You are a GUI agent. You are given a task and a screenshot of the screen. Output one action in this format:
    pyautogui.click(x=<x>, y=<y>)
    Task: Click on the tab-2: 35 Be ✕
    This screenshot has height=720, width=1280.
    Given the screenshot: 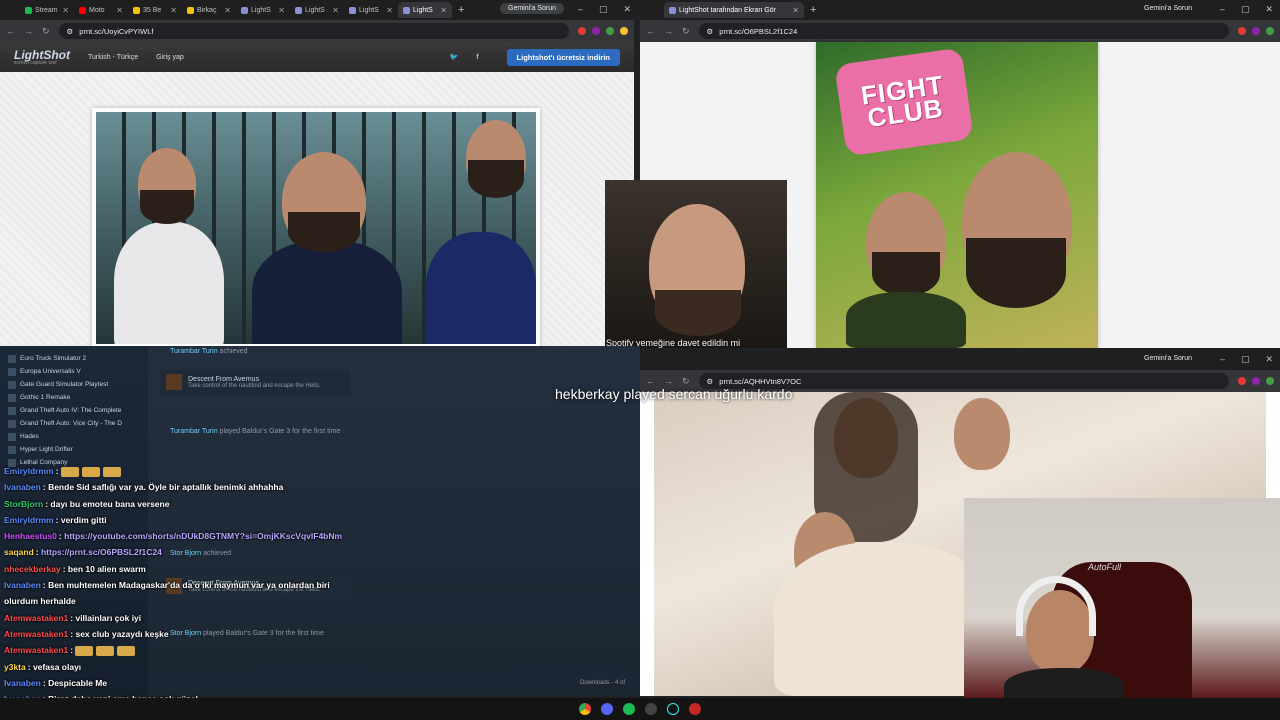 What is the action you would take?
    pyautogui.click(x=155, y=10)
    